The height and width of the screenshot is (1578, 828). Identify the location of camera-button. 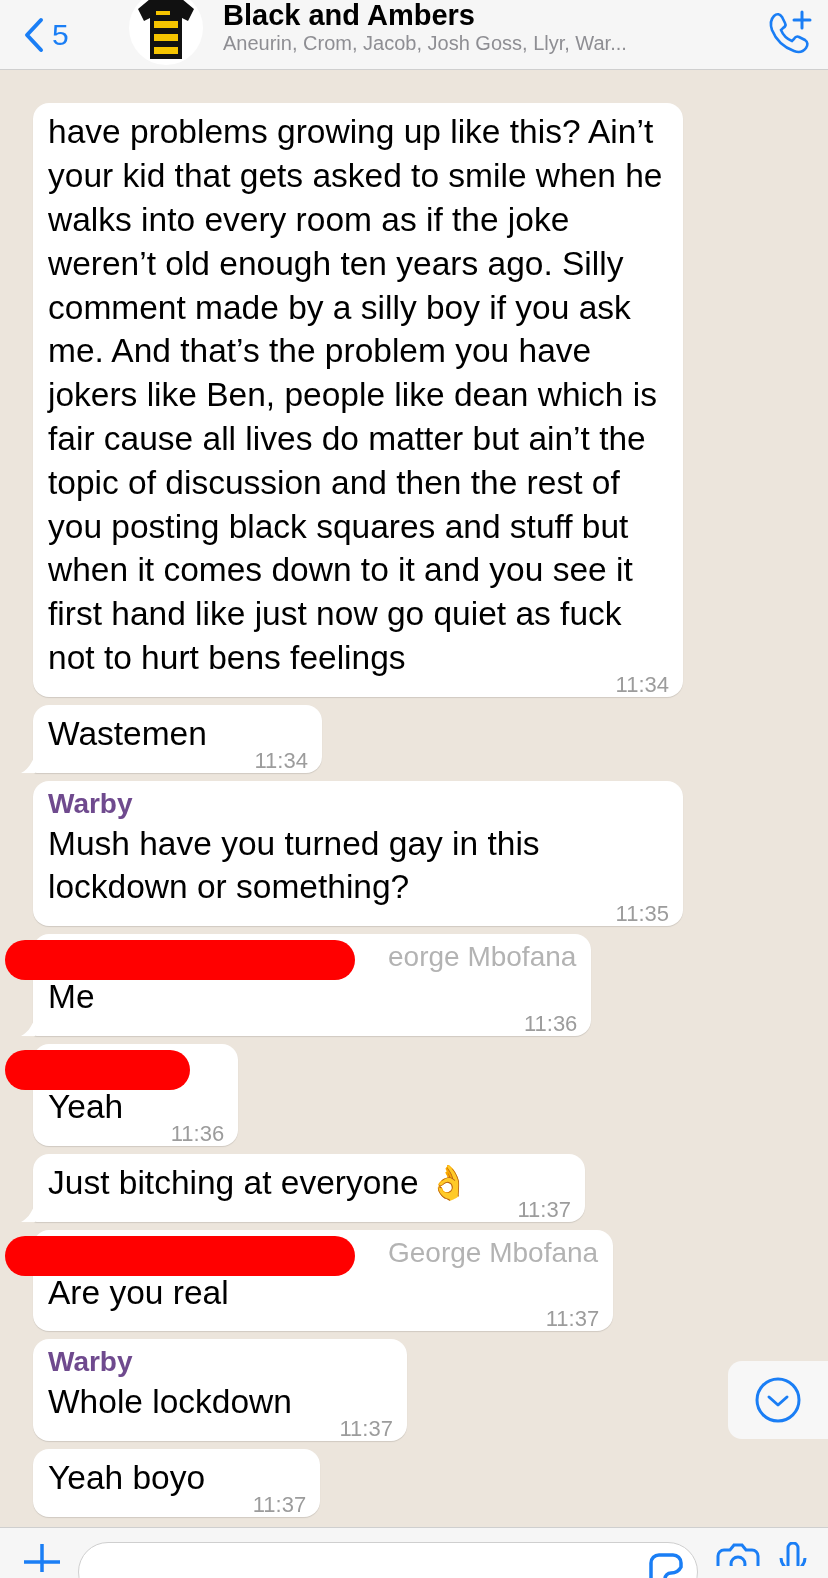
(738, 1554).